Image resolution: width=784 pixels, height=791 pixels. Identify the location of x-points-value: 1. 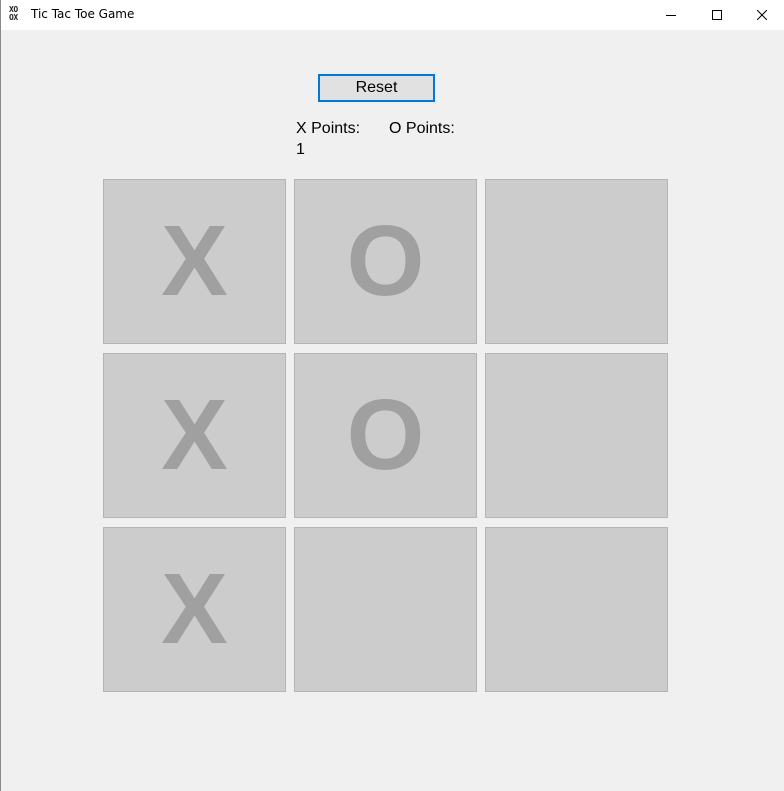
(300, 149).